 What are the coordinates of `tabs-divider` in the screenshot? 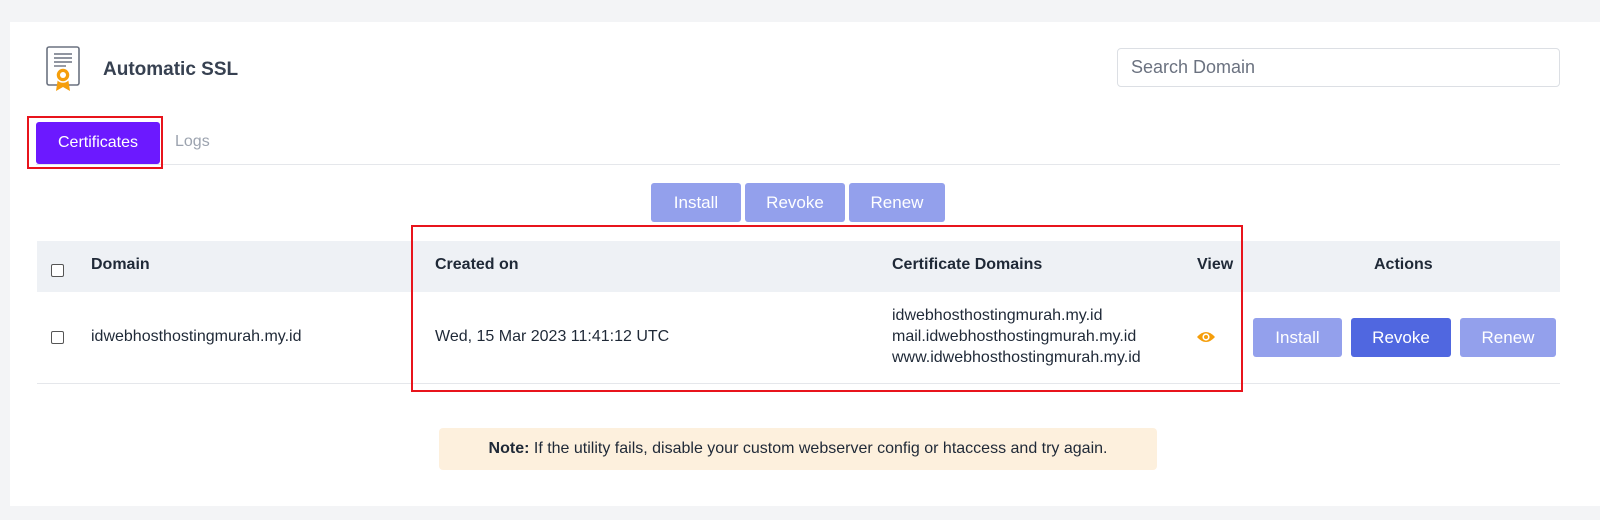 It's located at (798, 164).